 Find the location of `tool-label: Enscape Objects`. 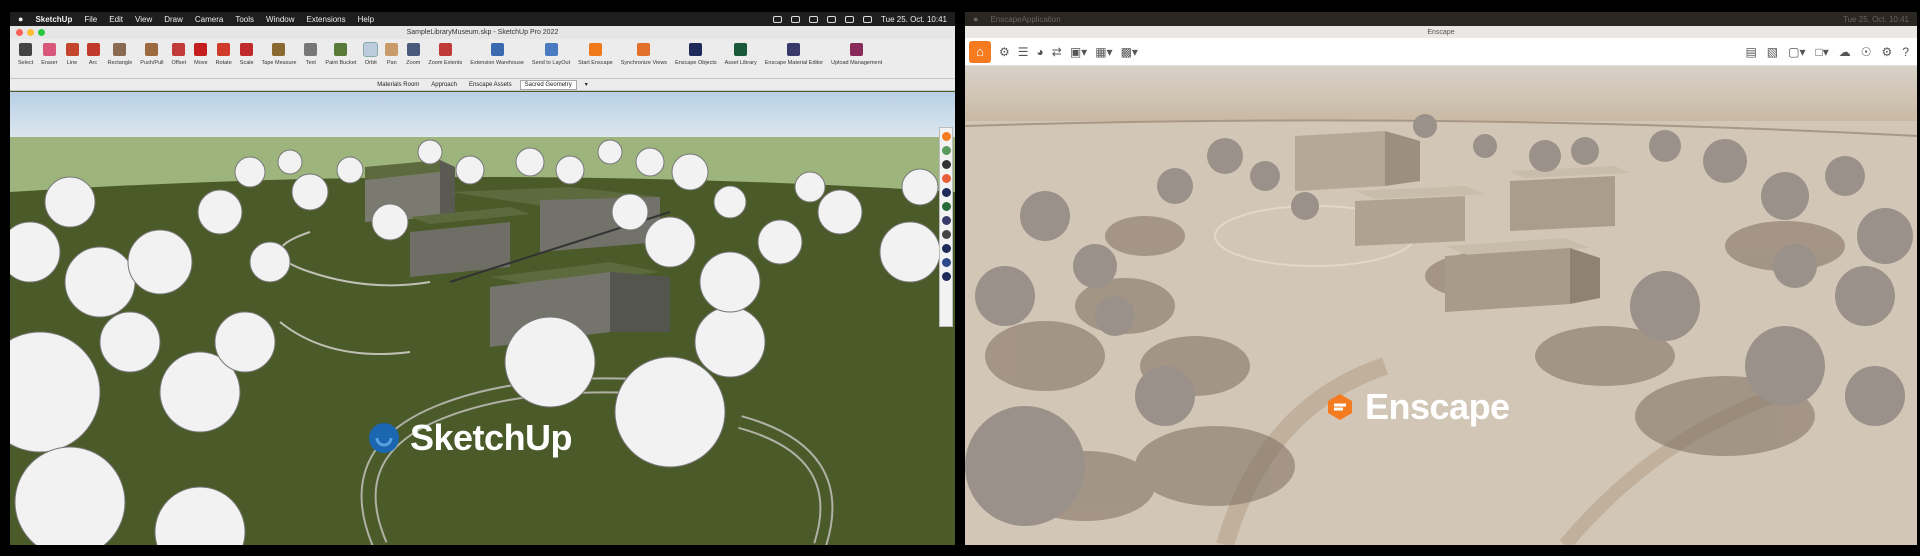

tool-label: Enscape Objects is located at coordinates (696, 63).